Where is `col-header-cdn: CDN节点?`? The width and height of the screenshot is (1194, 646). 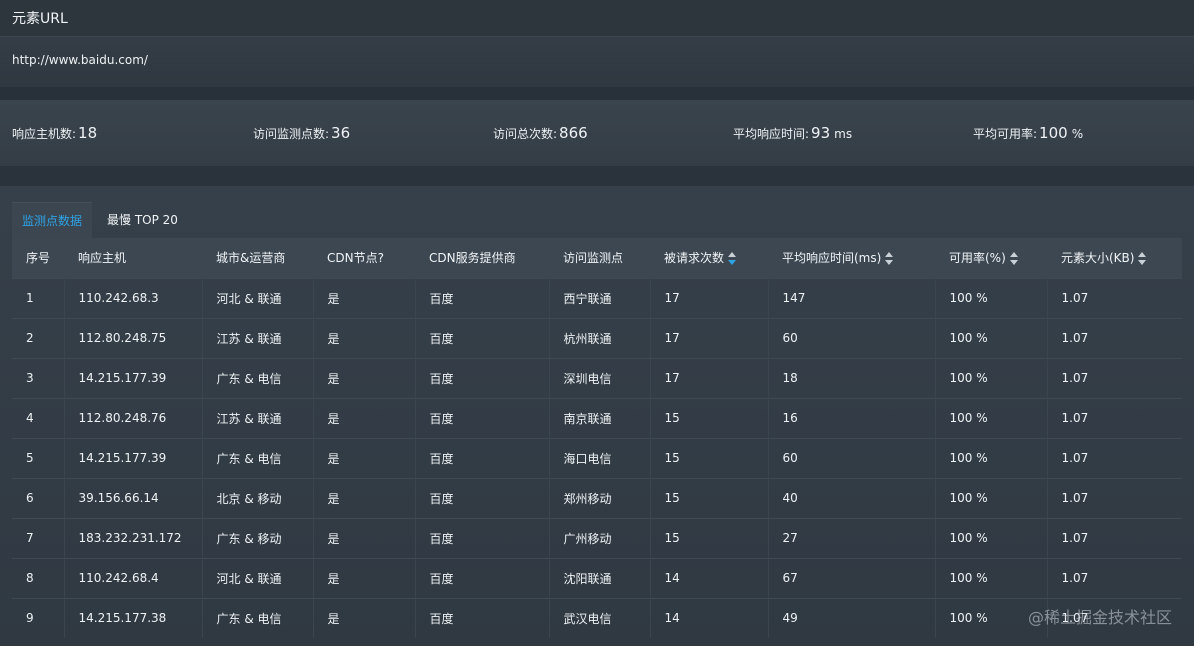 col-header-cdn: CDN节点? is located at coordinates (355, 258).